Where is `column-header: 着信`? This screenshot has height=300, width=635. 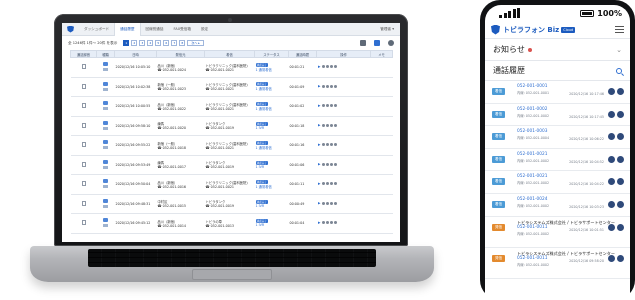
column-header: 着信 is located at coordinates (229, 54).